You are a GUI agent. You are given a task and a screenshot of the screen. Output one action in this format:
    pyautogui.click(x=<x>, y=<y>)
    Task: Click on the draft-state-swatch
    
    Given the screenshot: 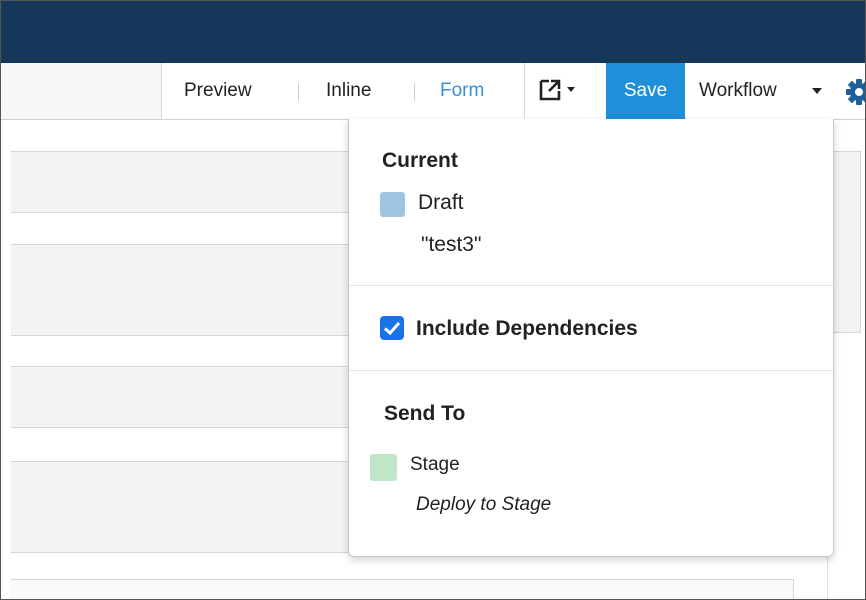 What is the action you would take?
    pyautogui.click(x=392, y=204)
    